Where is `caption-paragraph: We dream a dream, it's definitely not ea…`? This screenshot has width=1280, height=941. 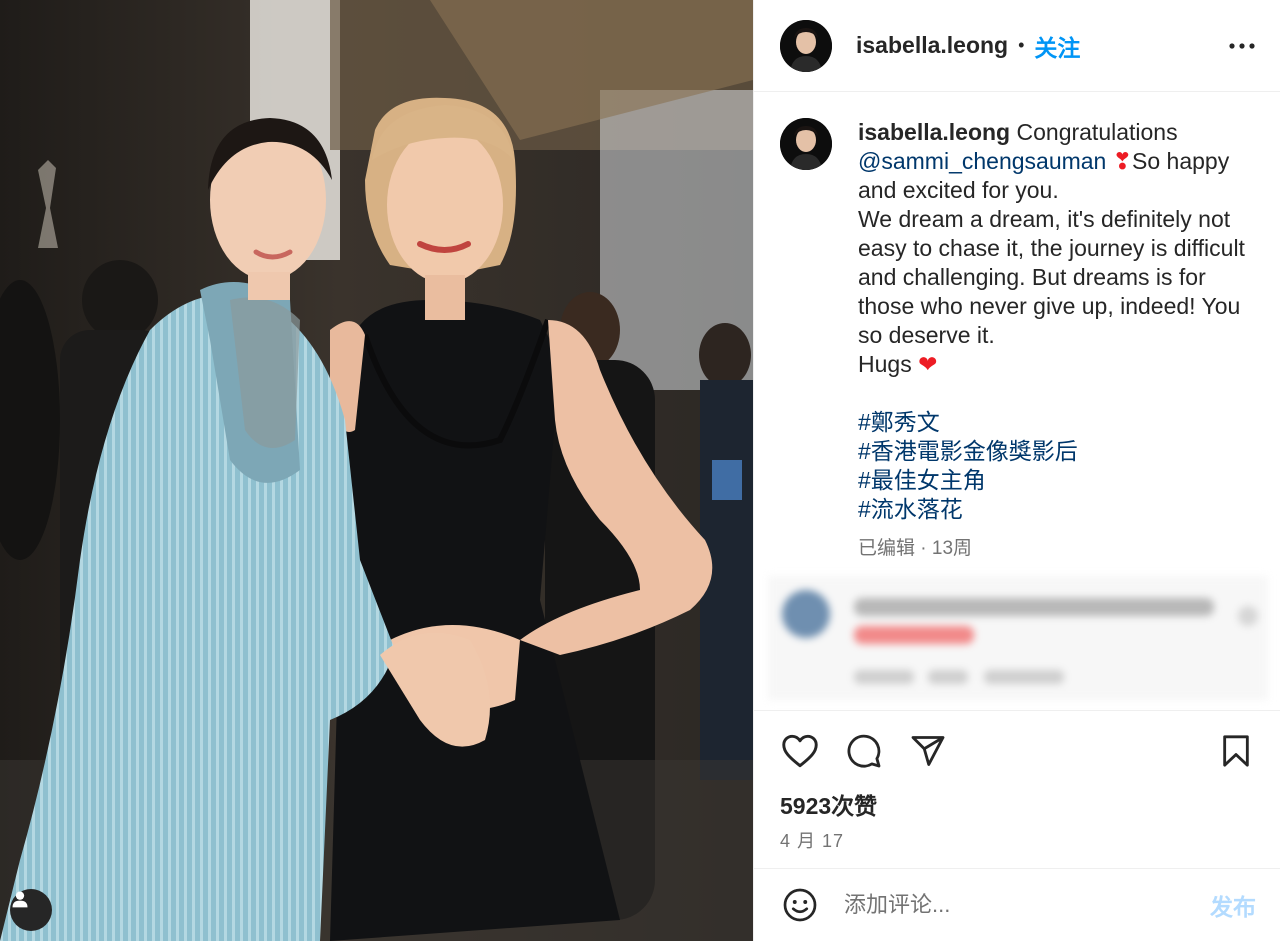
caption-paragraph: We dream a dream, it's definitely not ea… is located at coordinates (1051, 277).